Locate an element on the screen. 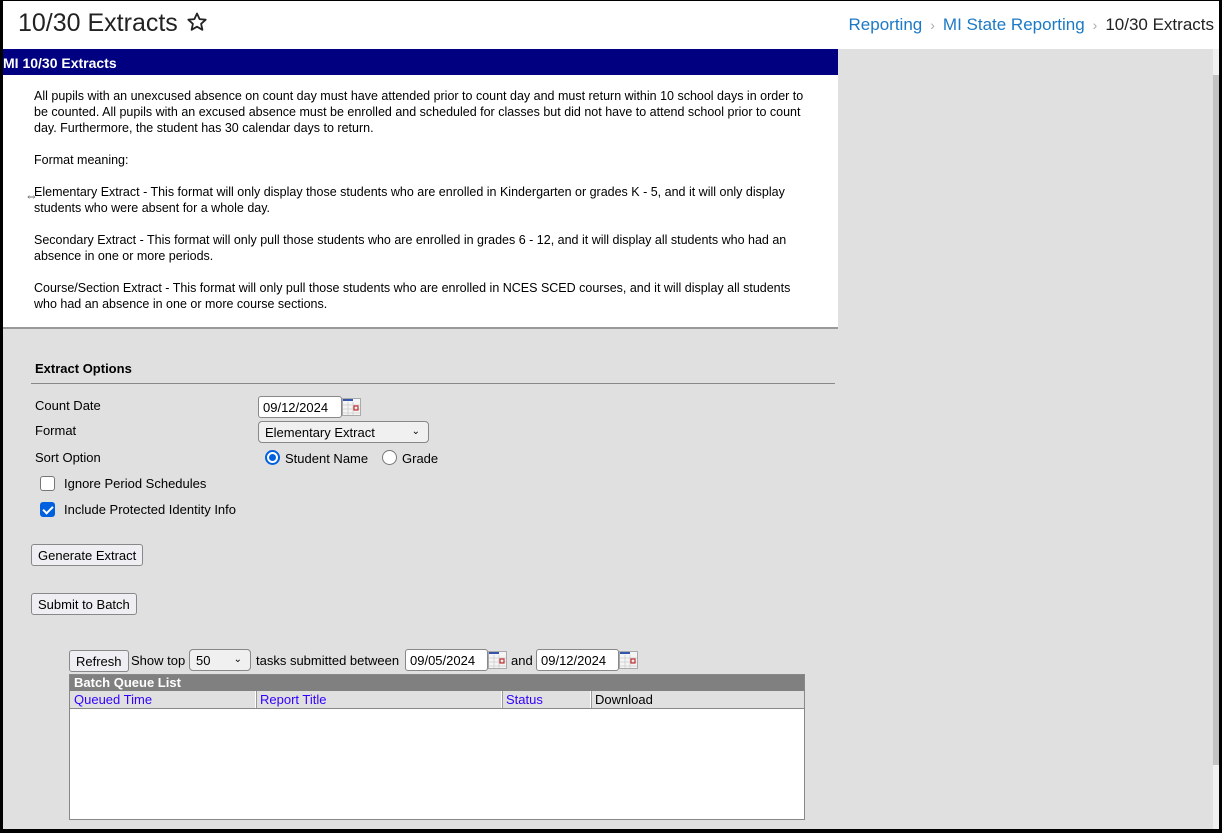  vertical-scrollbar is located at coordinates (1216, 439).